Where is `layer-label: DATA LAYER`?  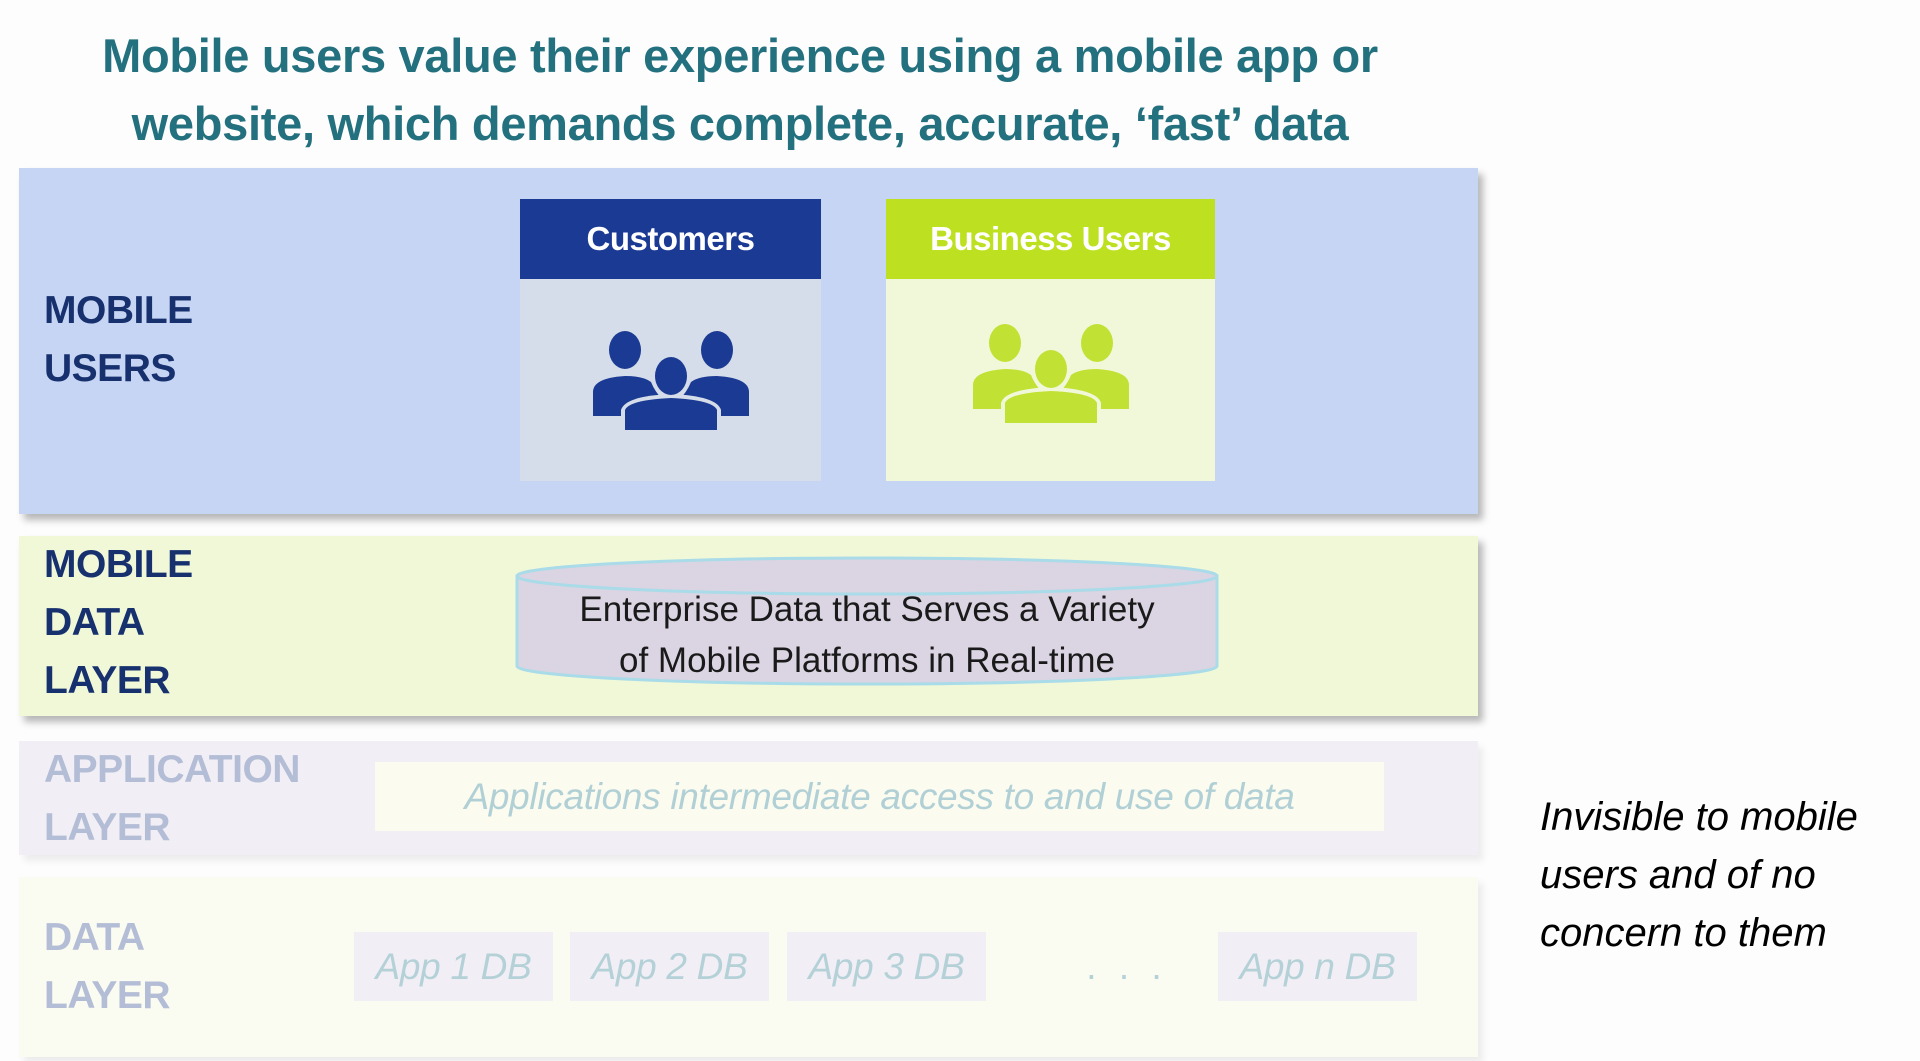 layer-label: DATA LAYER is located at coordinates (107, 966).